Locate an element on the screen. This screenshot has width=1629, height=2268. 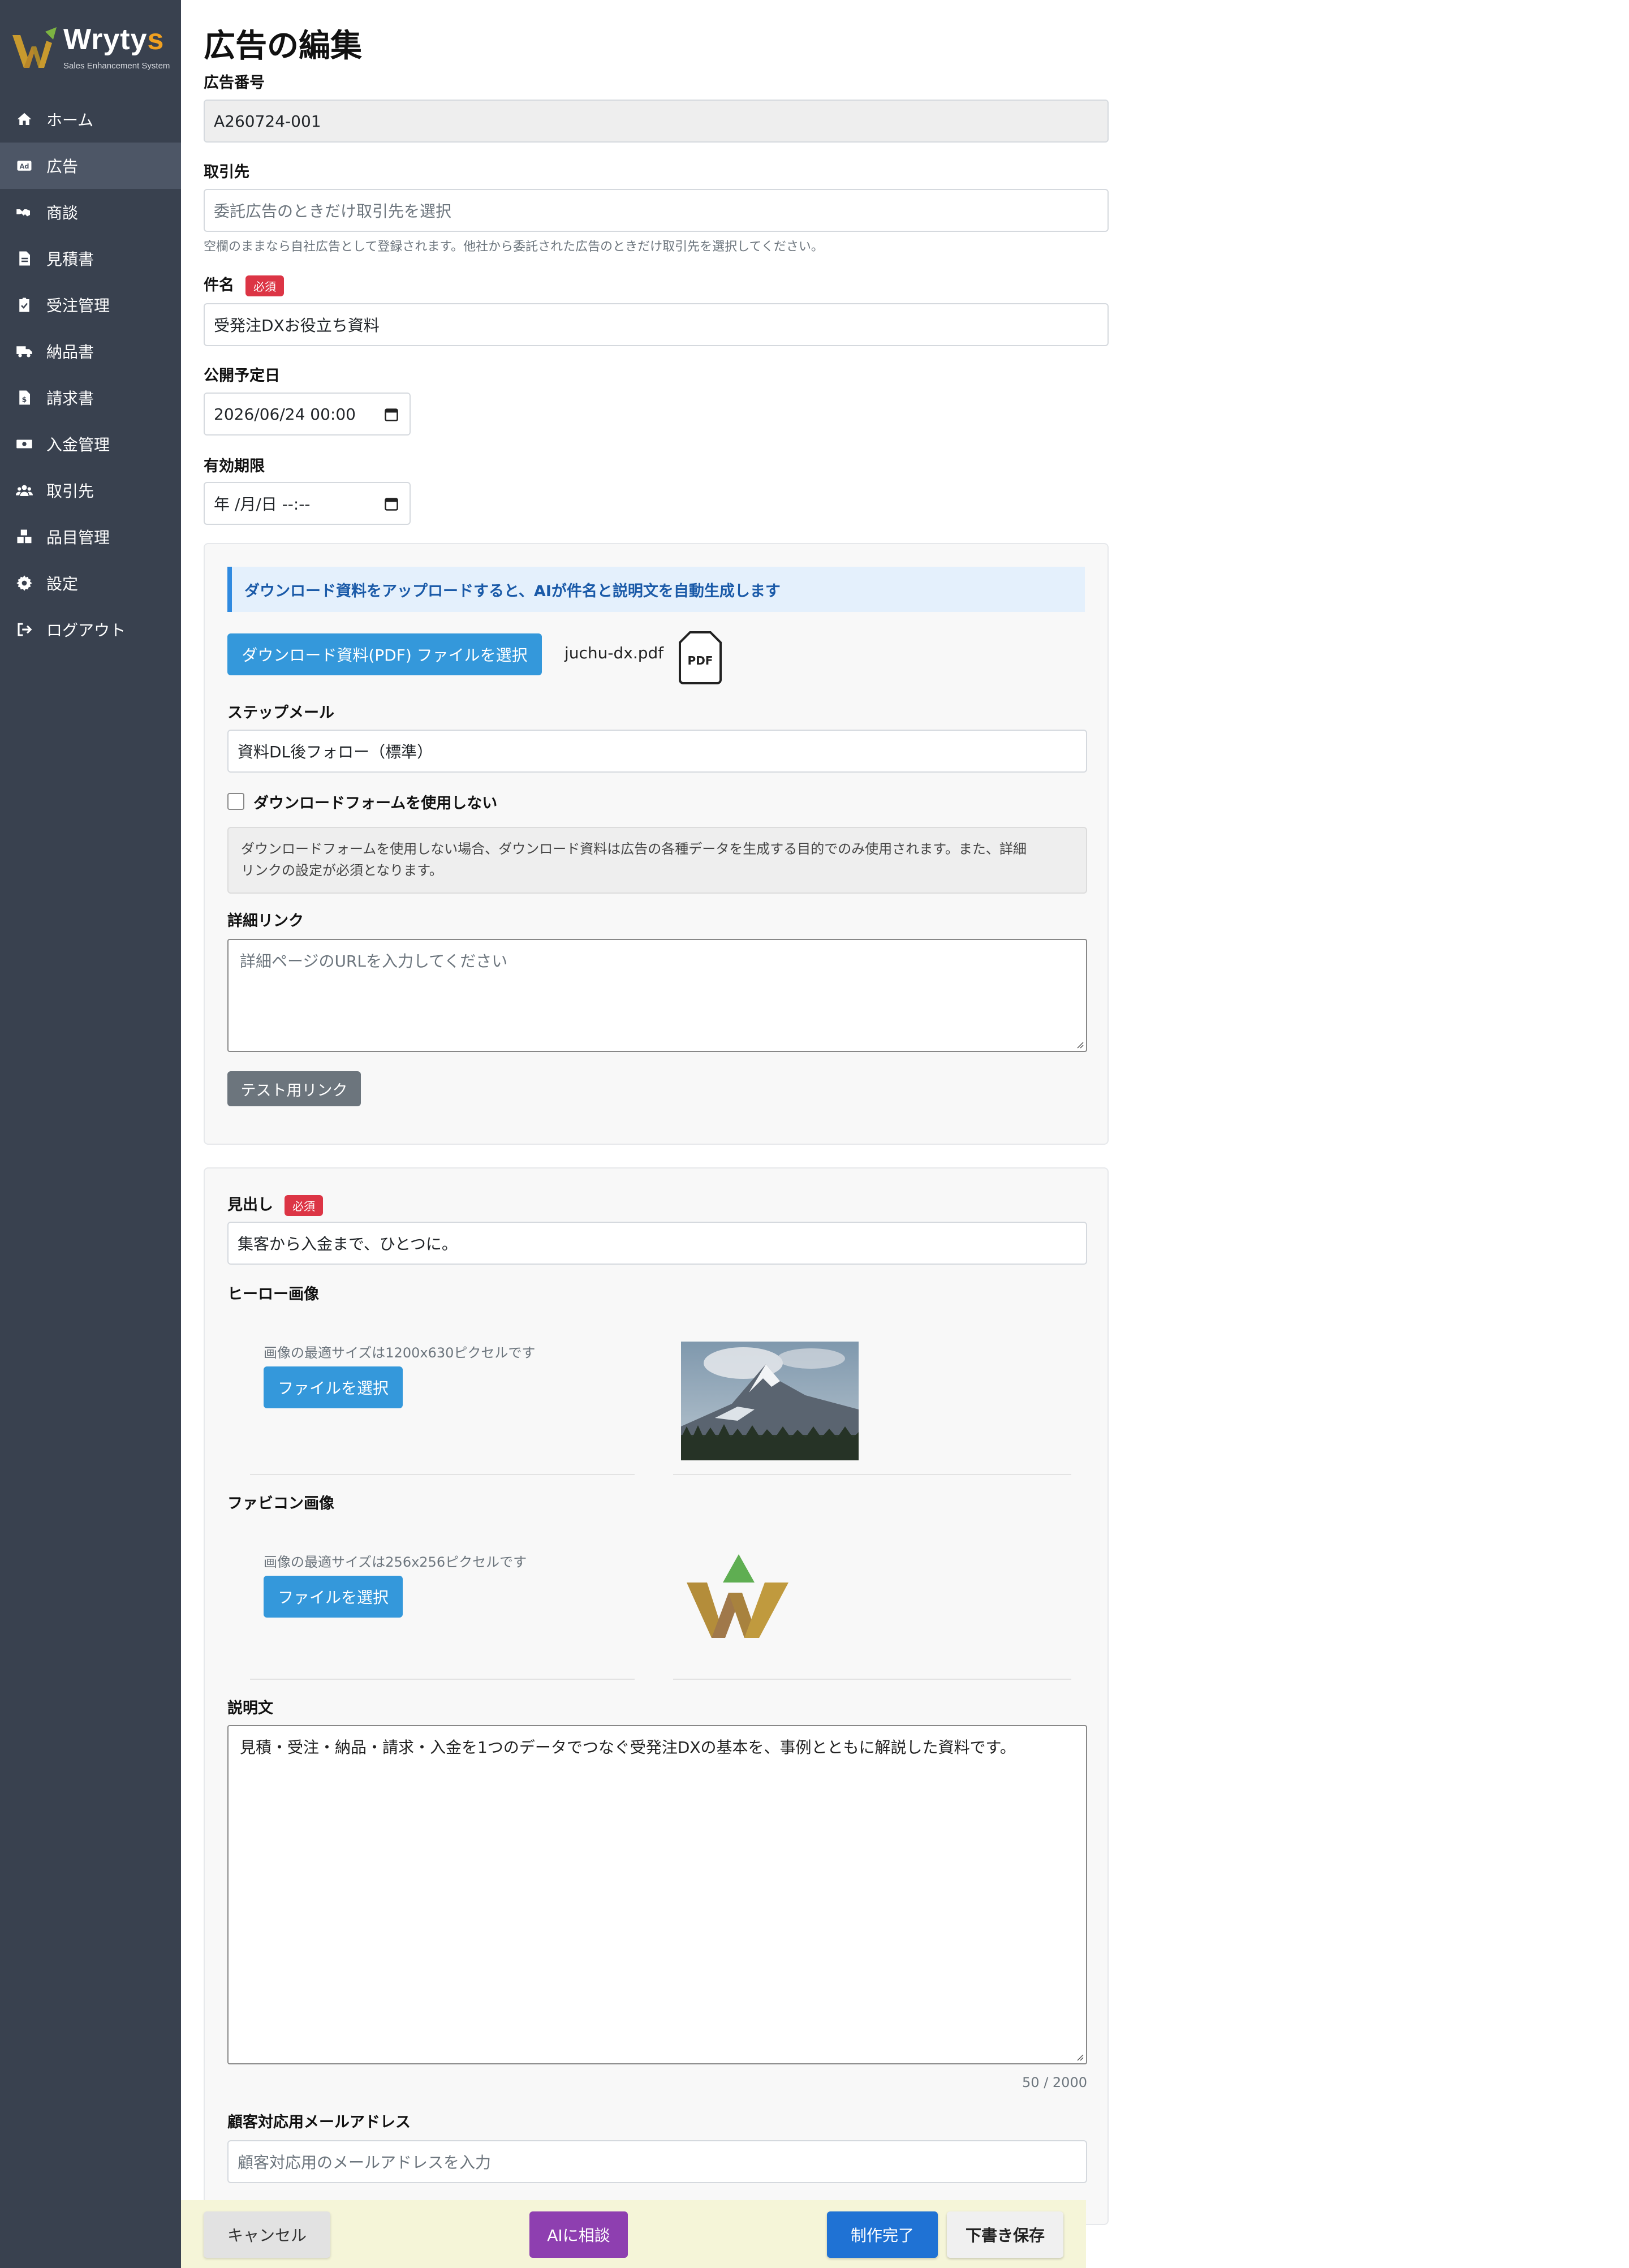
sidebar-item-label: 設定 is located at coordinates (63, 584).